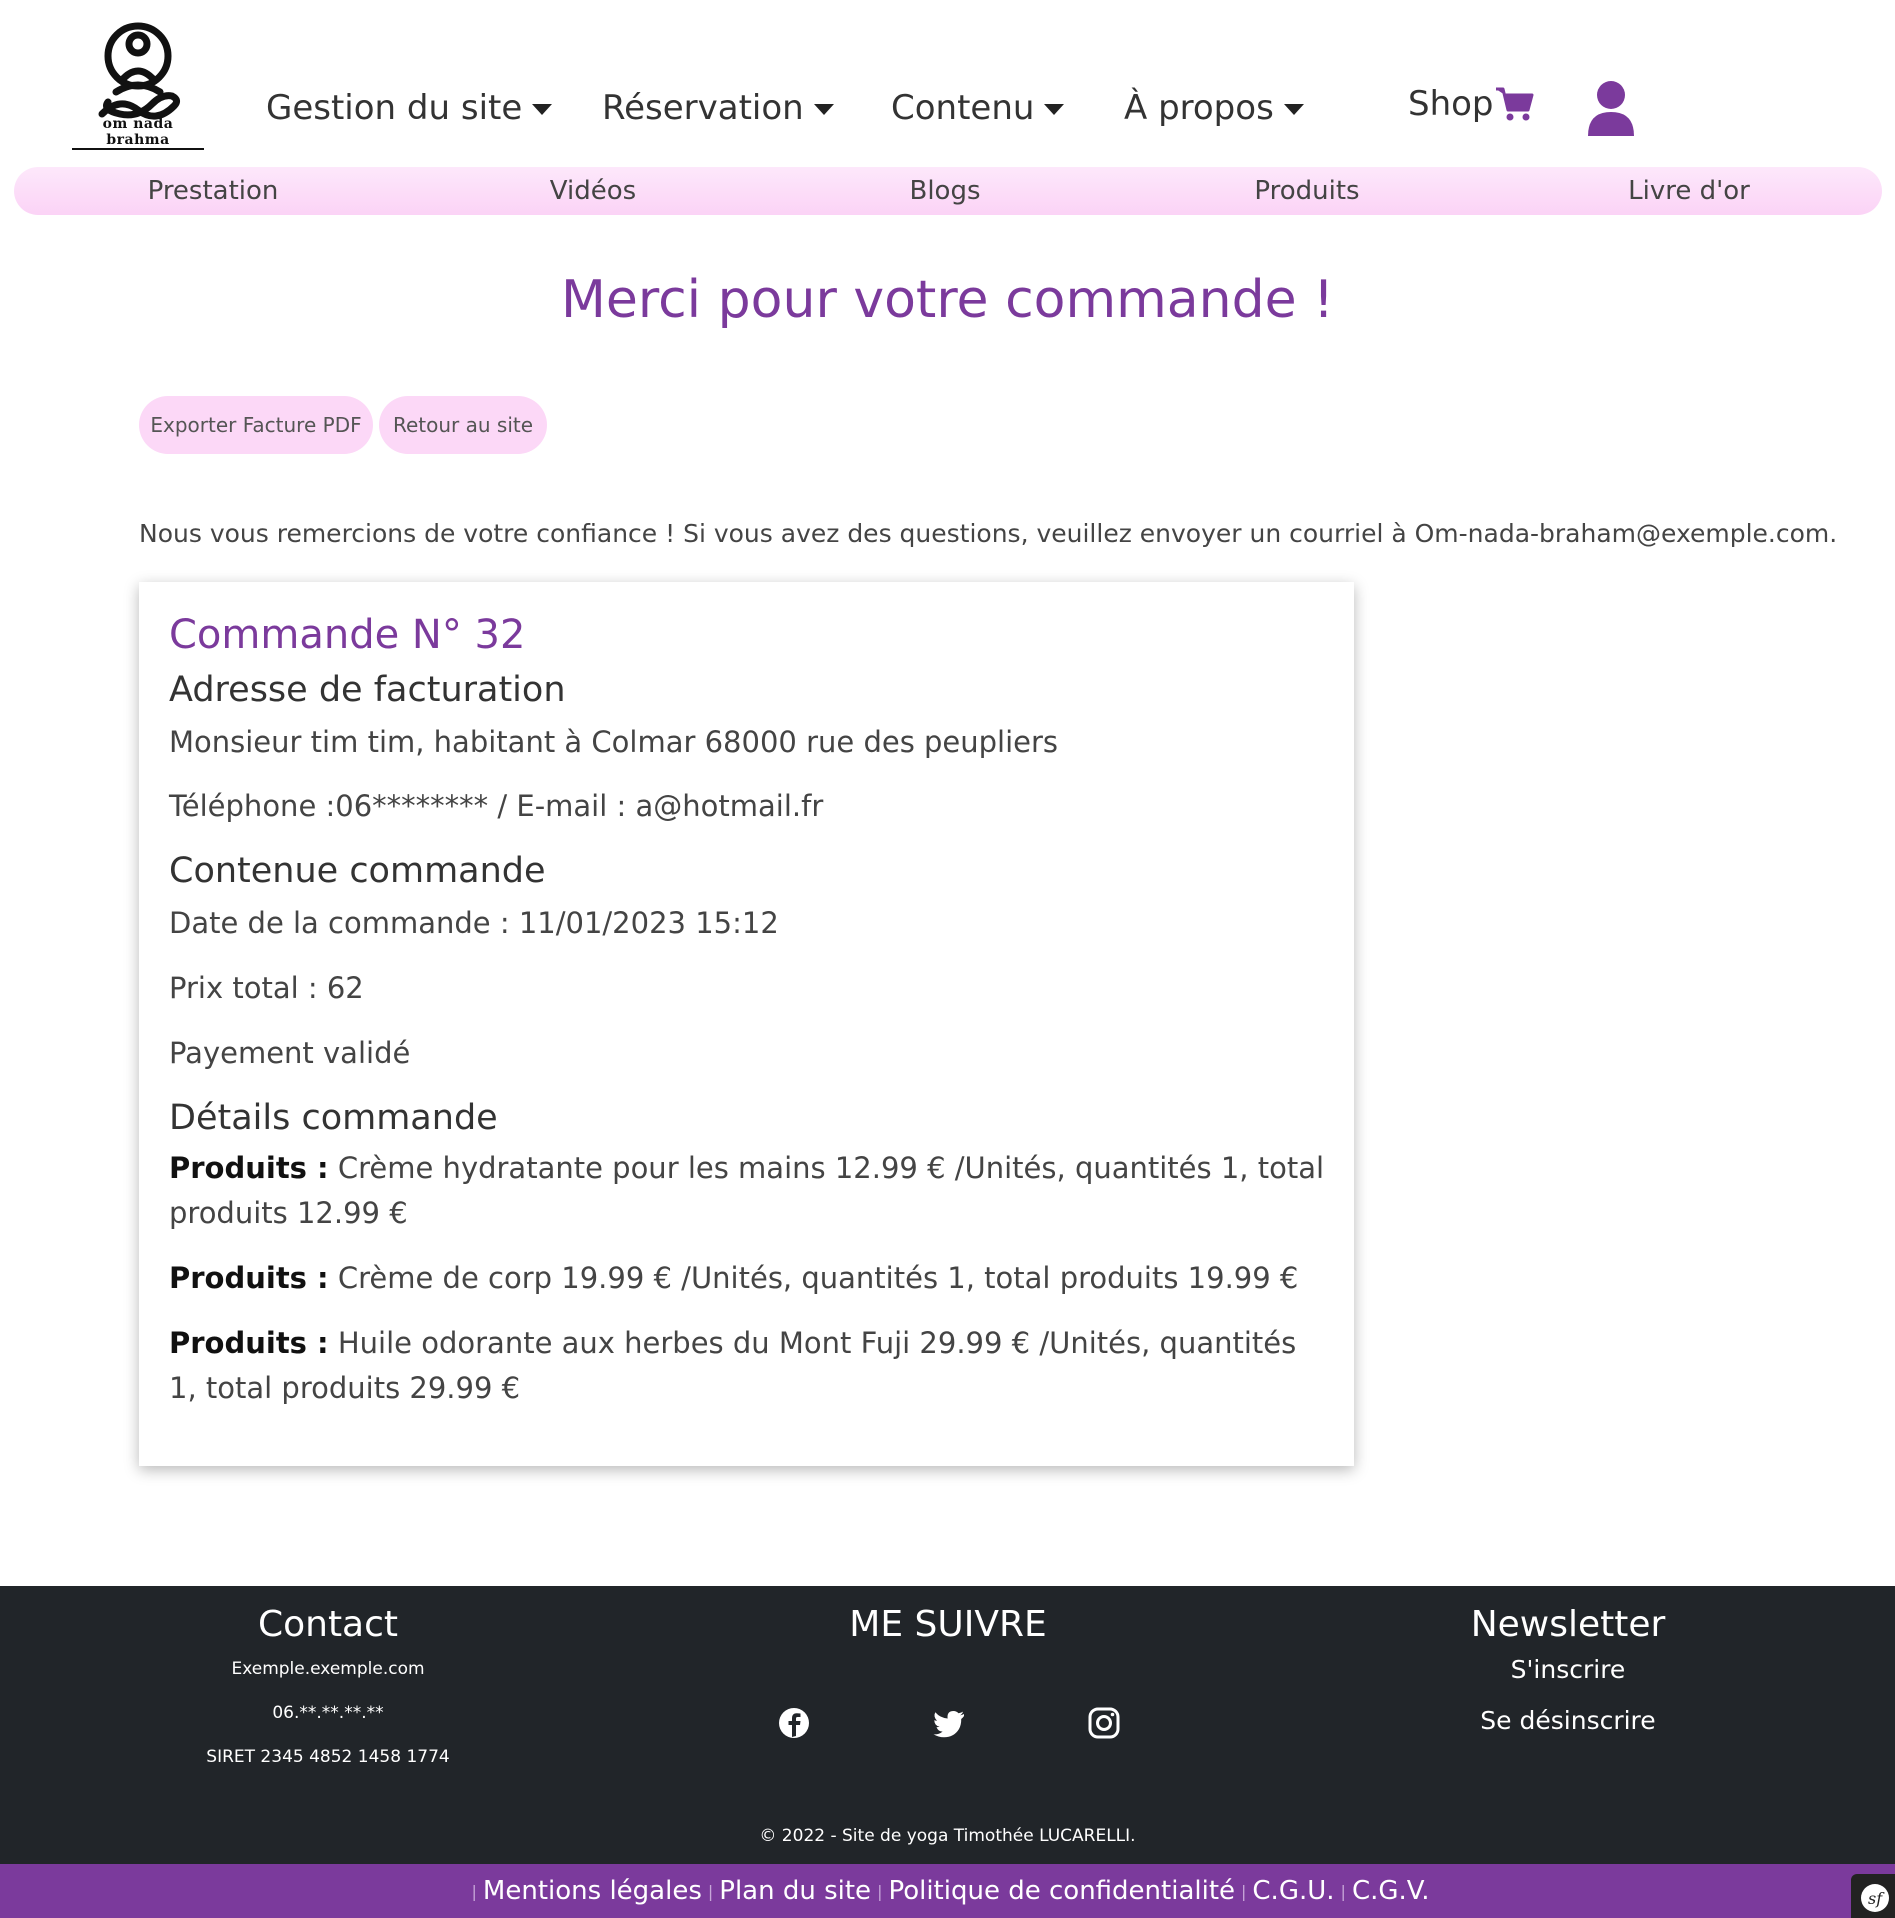 This screenshot has height=1918, width=1895. I want to click on footer-newsletter: Newsletter S'inscrire Se désinscrire, so click(1568, 1660).